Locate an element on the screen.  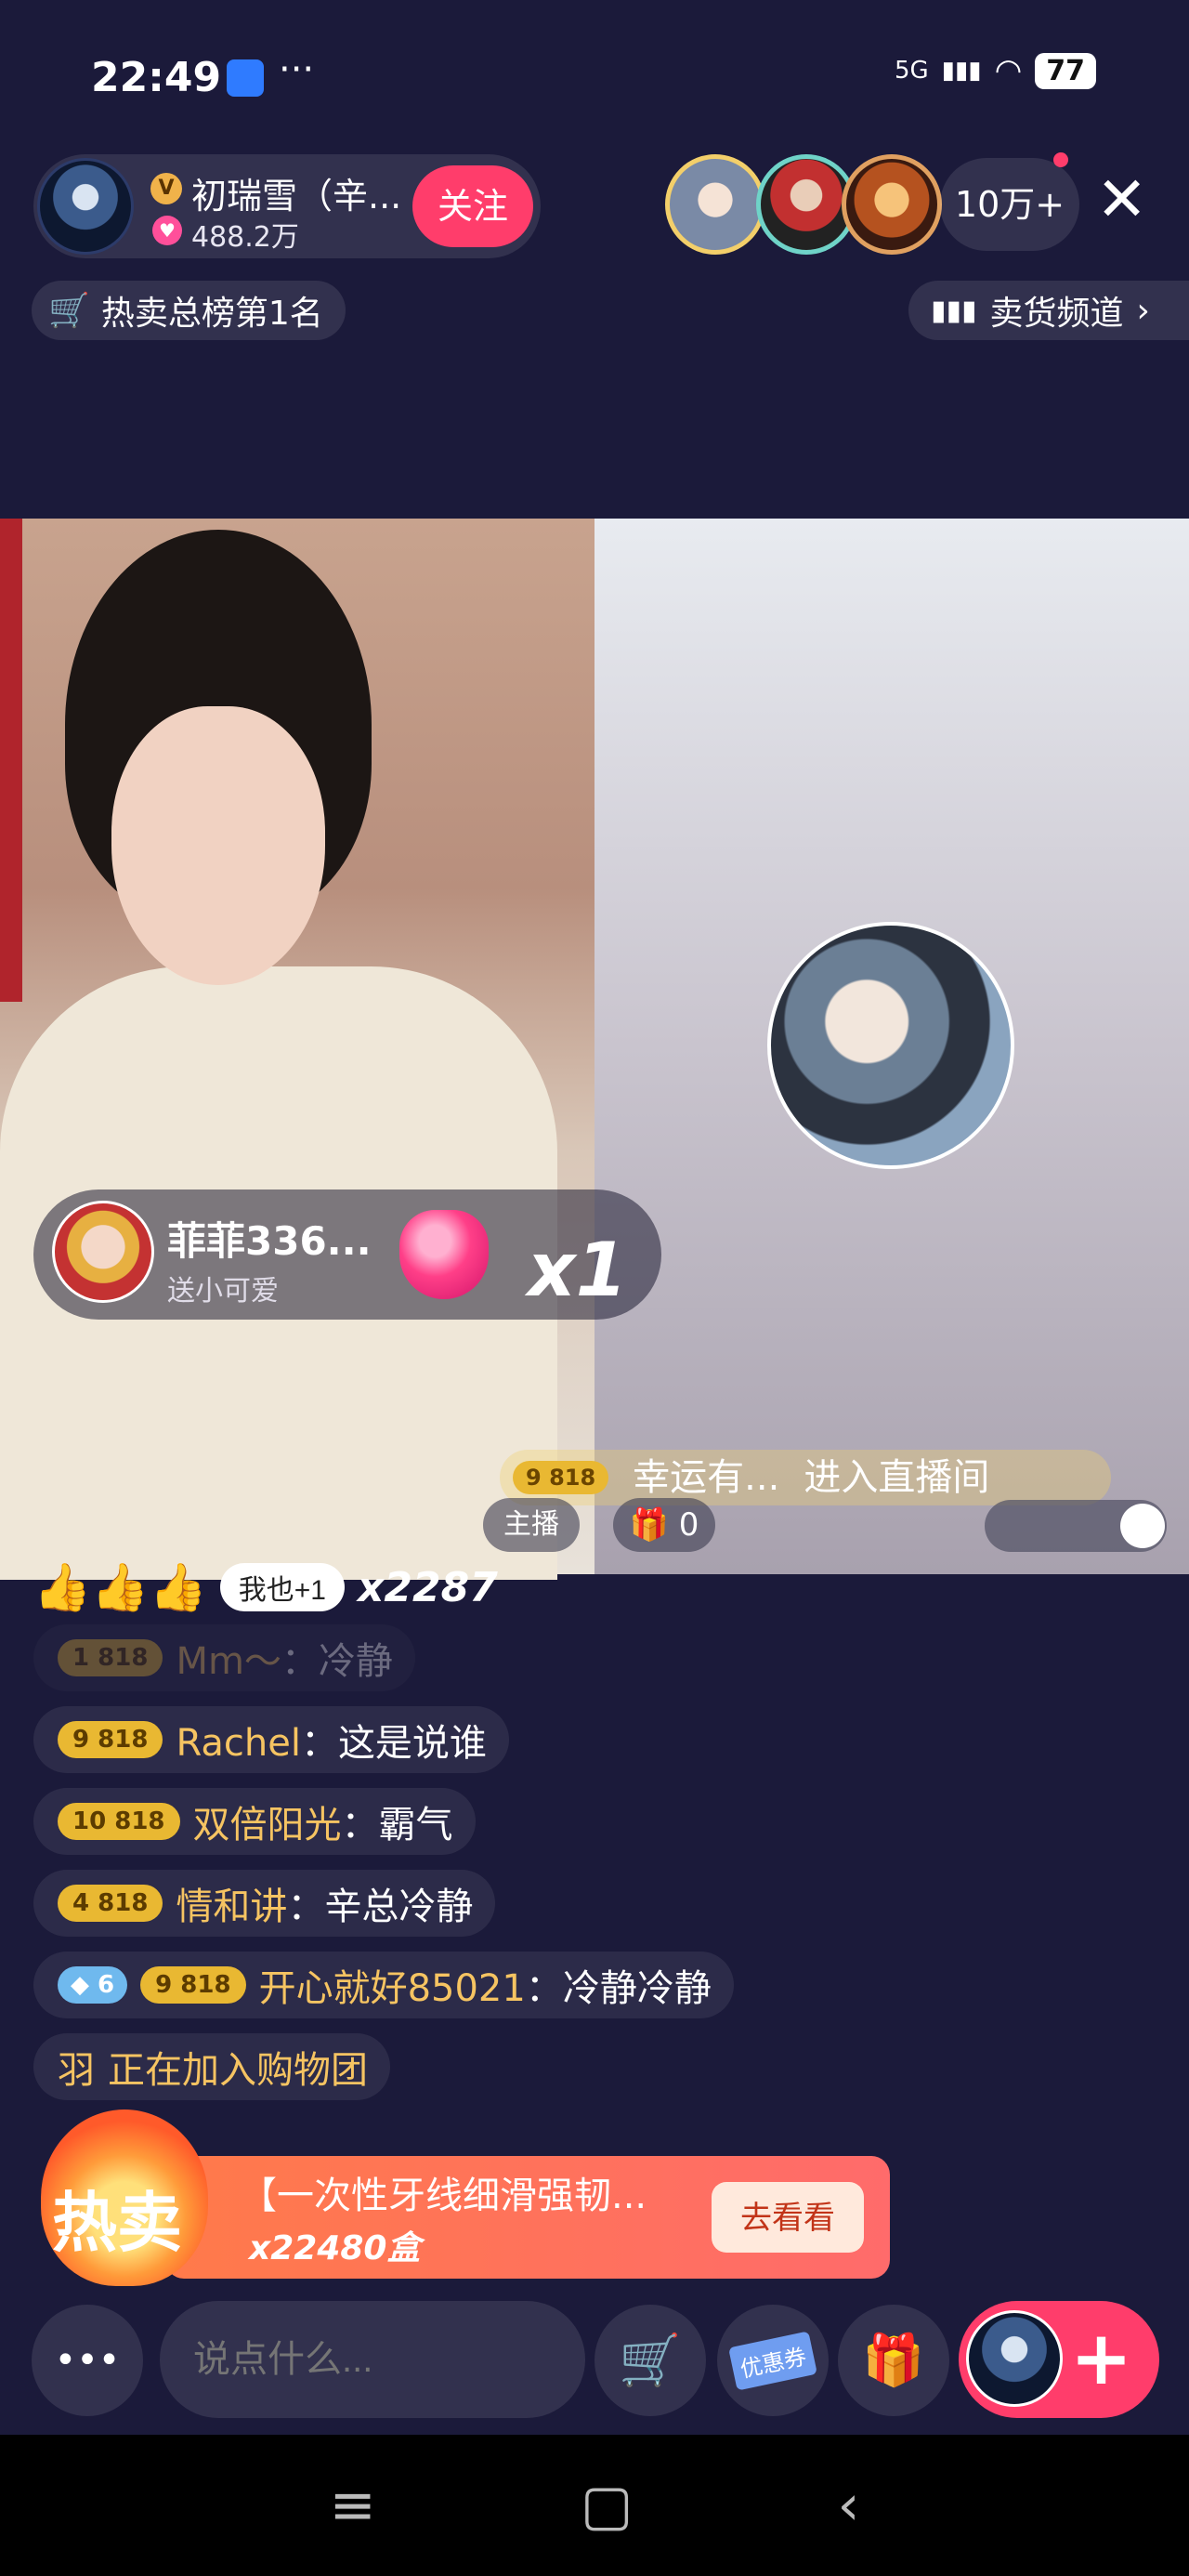
me-too-button: 我也+1 is located at coordinates (282, 1587).